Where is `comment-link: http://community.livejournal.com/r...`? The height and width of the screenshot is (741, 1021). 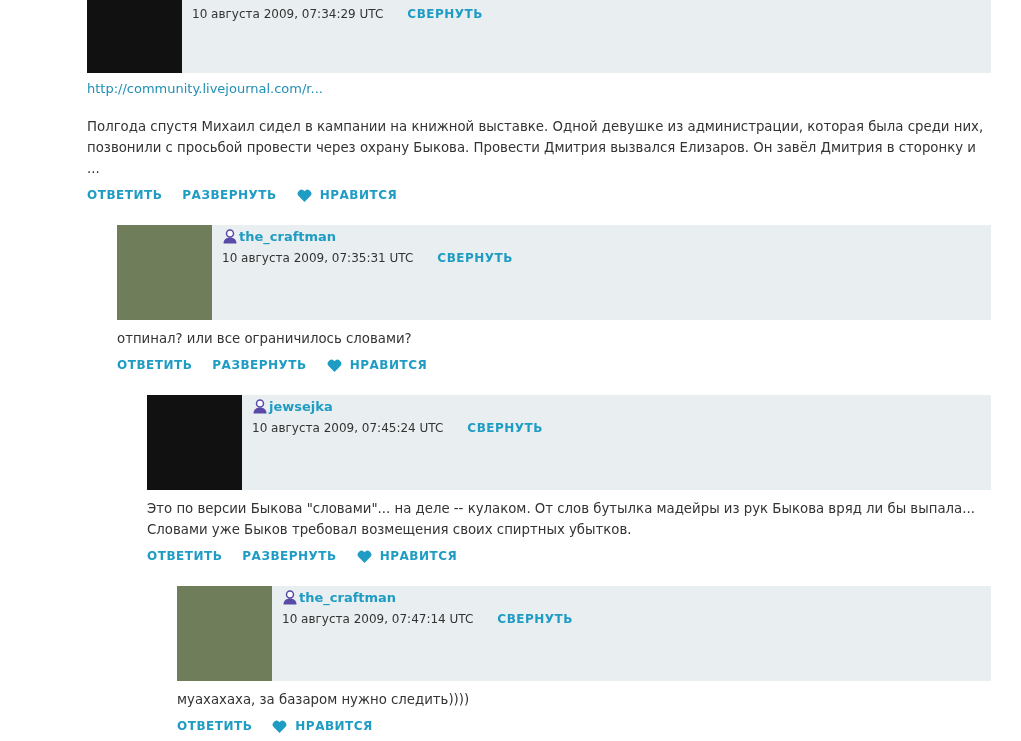 comment-link: http://community.livejournal.com/r... is located at coordinates (205, 88).